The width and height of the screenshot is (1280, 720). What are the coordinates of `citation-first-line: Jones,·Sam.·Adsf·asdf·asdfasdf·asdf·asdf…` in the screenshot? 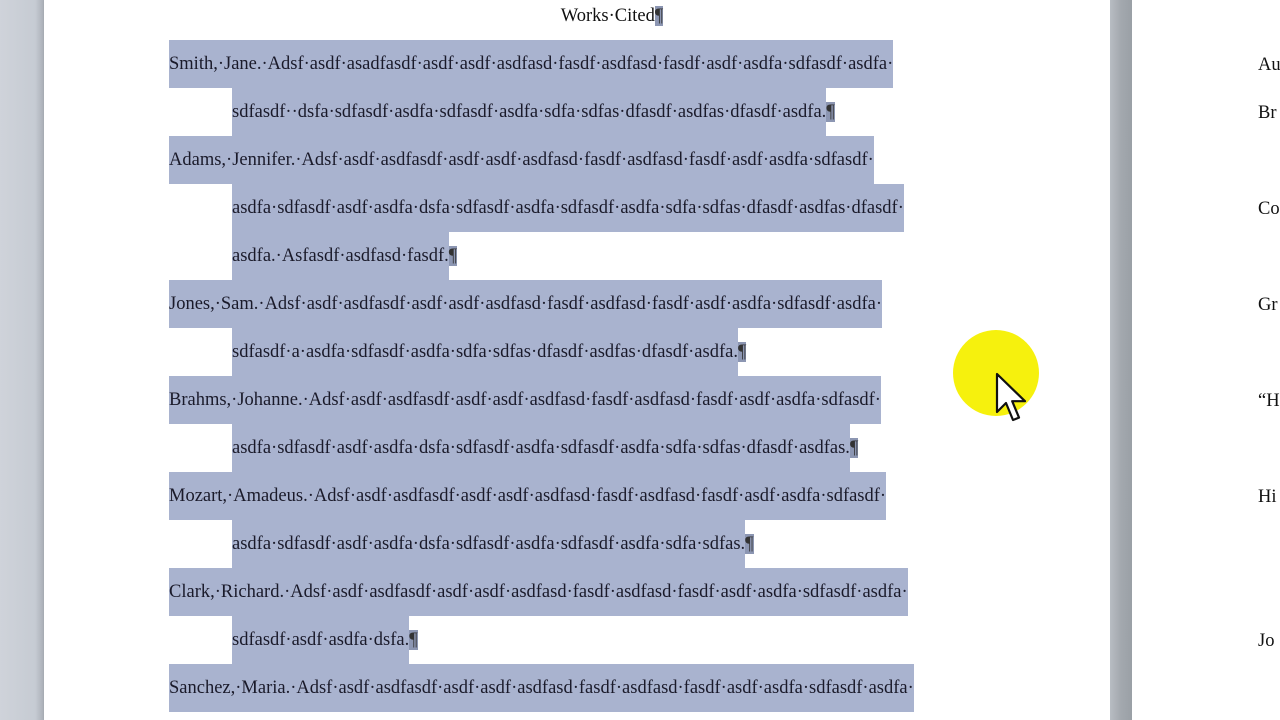 It's located at (525, 304).